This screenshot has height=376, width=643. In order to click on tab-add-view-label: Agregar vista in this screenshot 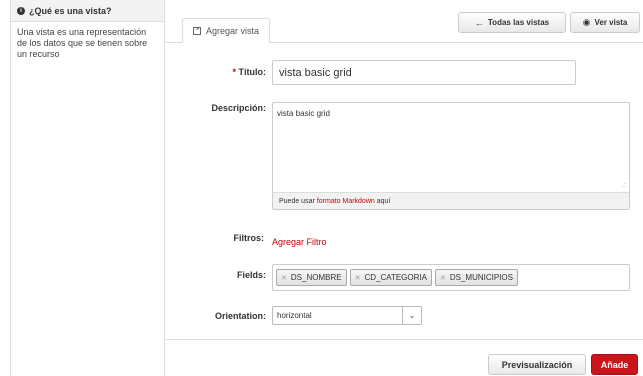, I will do `click(233, 30)`.